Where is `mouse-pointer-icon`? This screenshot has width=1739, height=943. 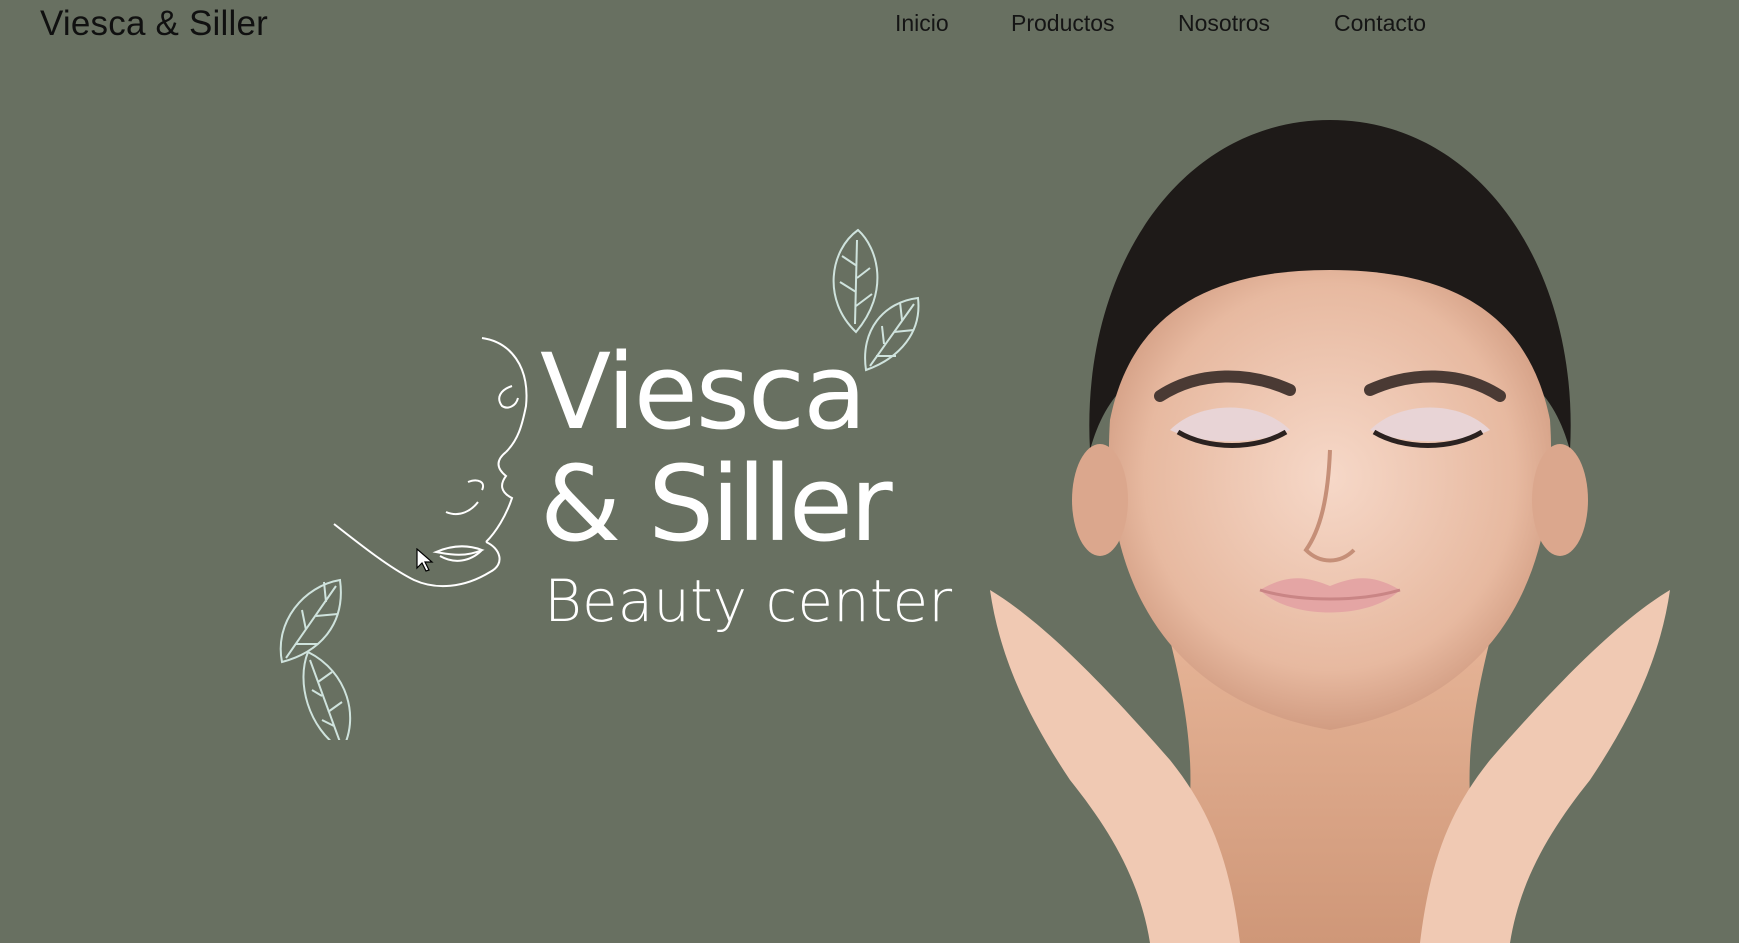
mouse-pointer-icon is located at coordinates (425, 560).